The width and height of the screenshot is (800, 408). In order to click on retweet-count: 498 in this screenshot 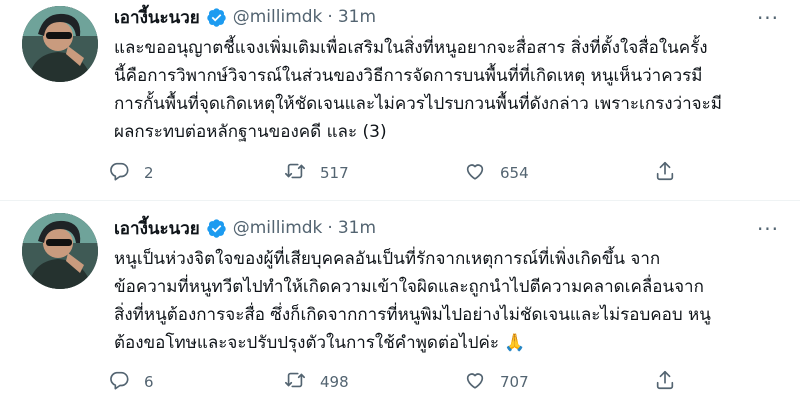, I will do `click(334, 382)`.